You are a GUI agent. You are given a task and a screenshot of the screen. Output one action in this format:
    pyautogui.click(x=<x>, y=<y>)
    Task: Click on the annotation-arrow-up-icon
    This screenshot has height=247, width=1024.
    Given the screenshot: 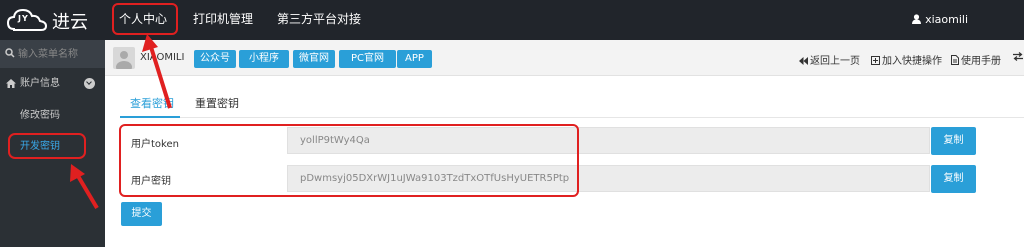 What is the action you would take?
    pyautogui.click(x=157, y=71)
    